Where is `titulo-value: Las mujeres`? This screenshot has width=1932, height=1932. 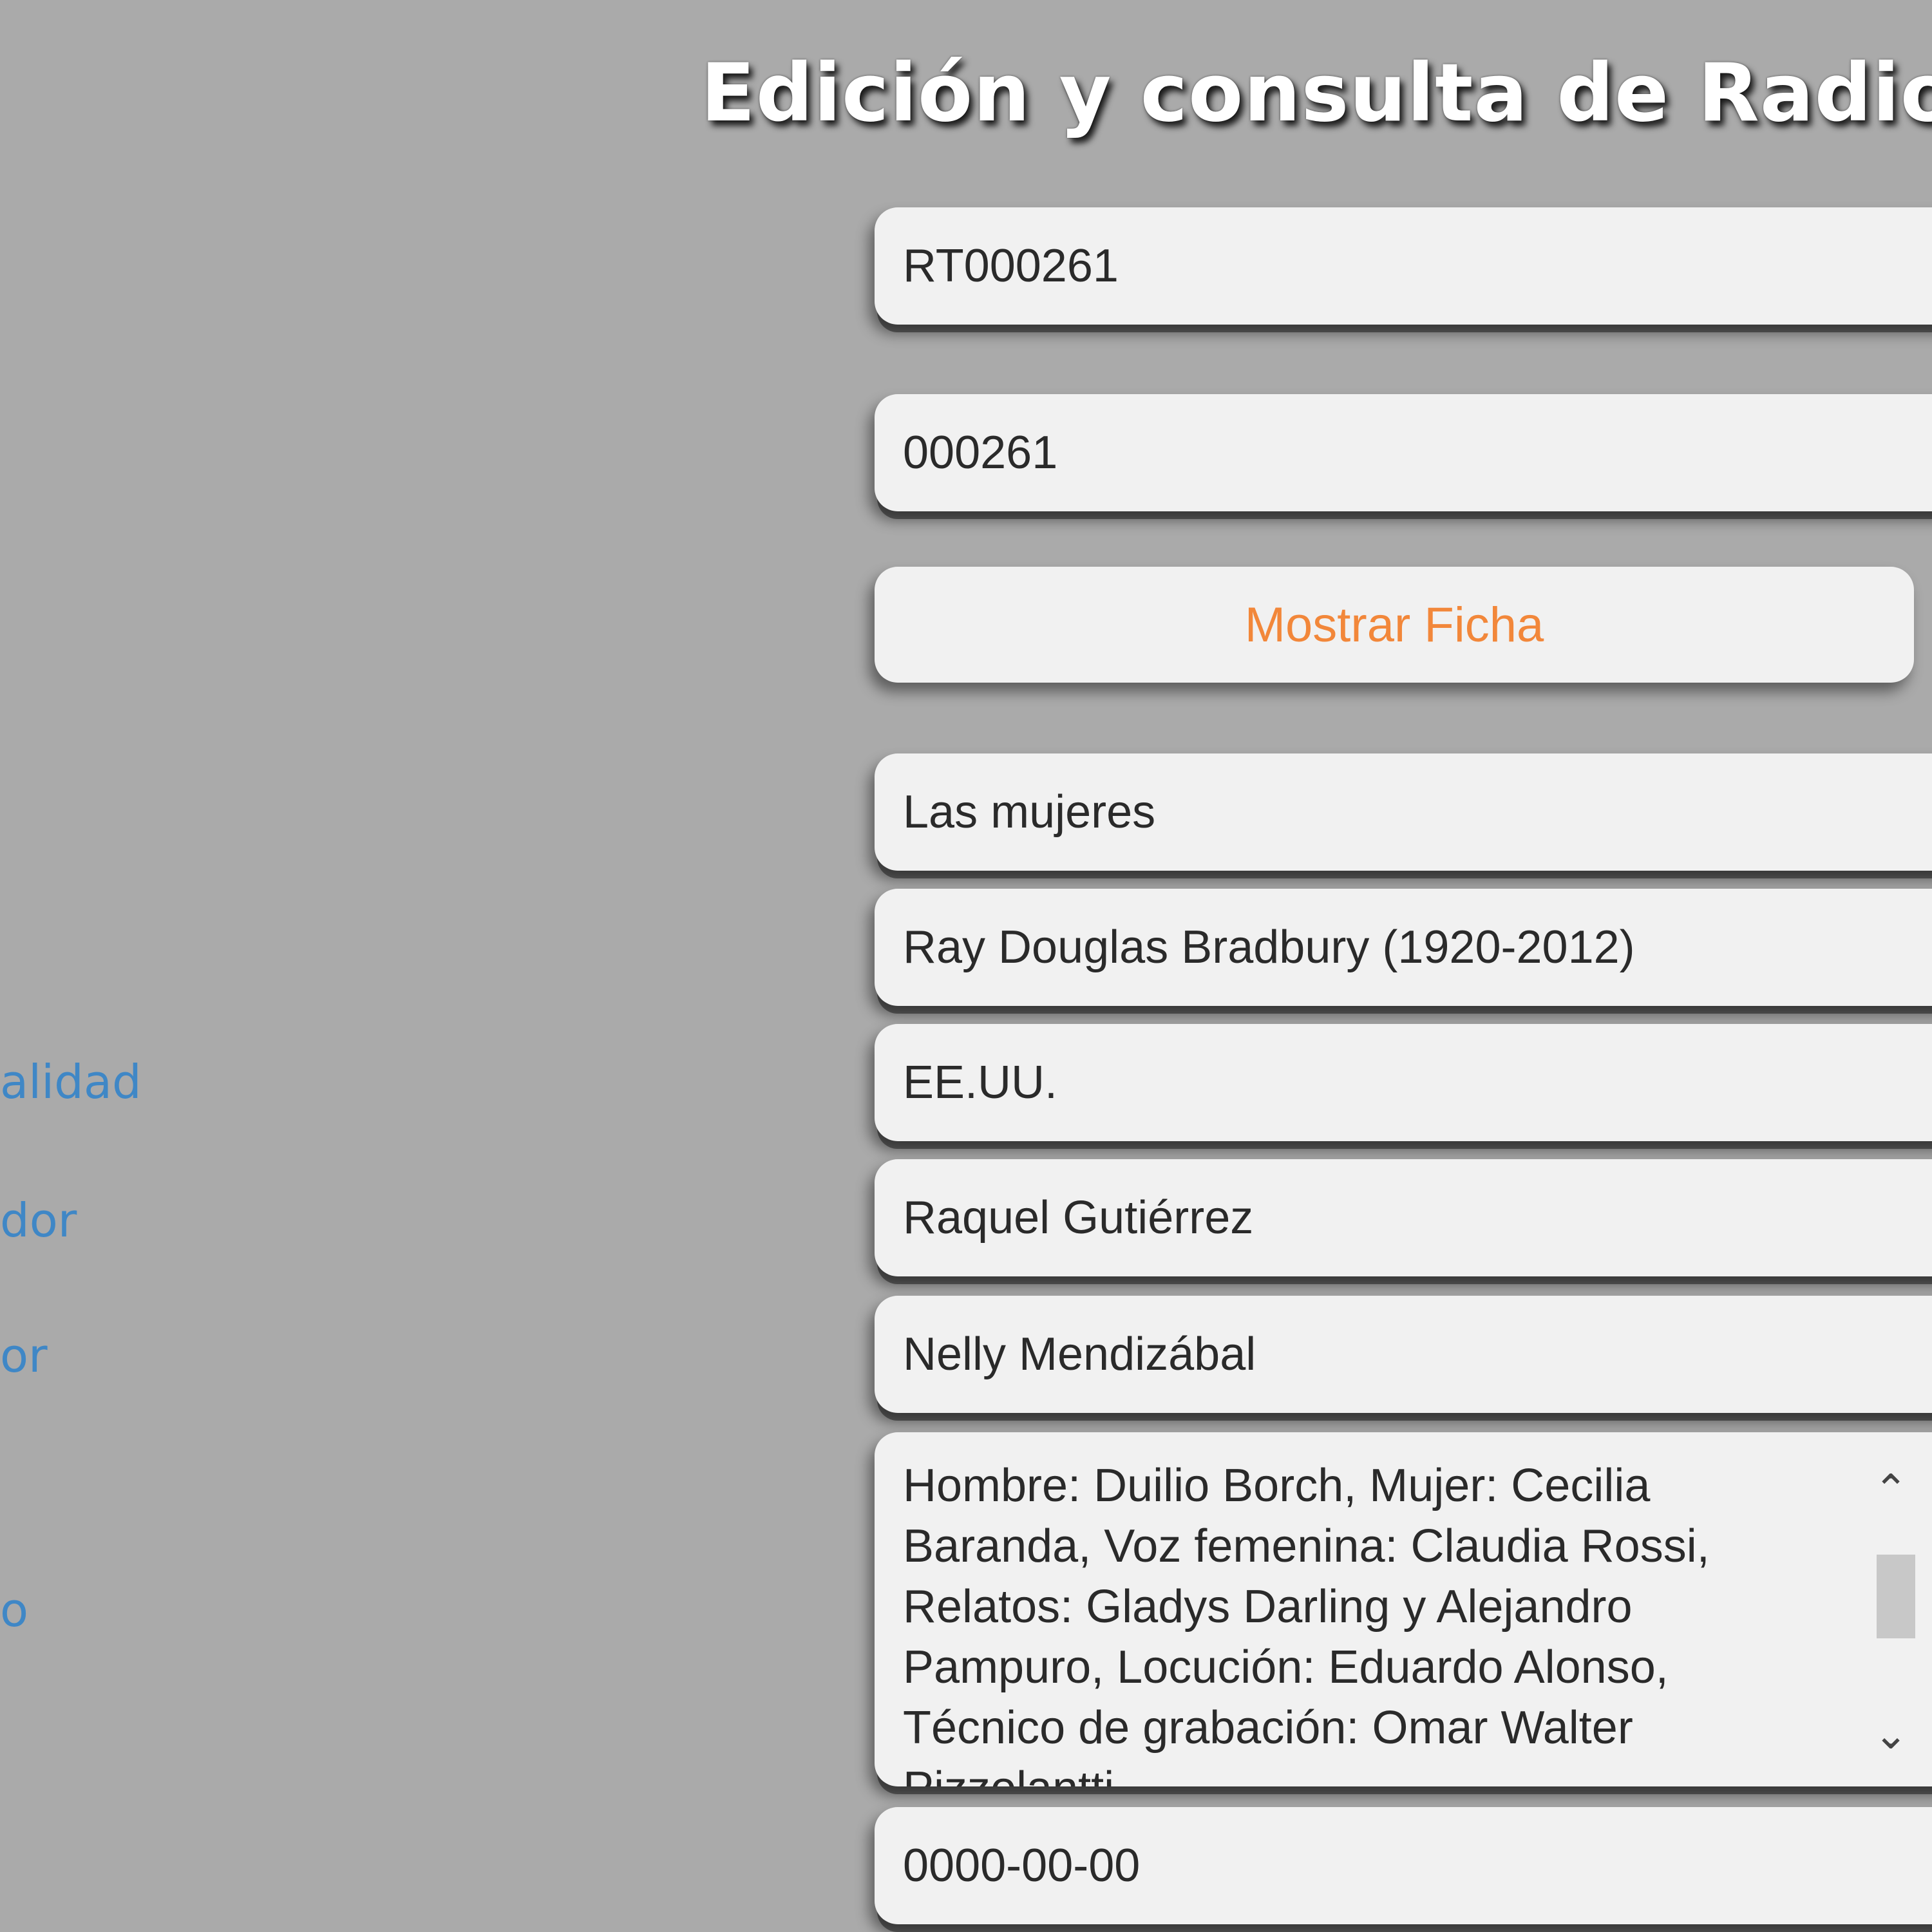
titulo-value: Las mujeres is located at coordinates (1029, 812).